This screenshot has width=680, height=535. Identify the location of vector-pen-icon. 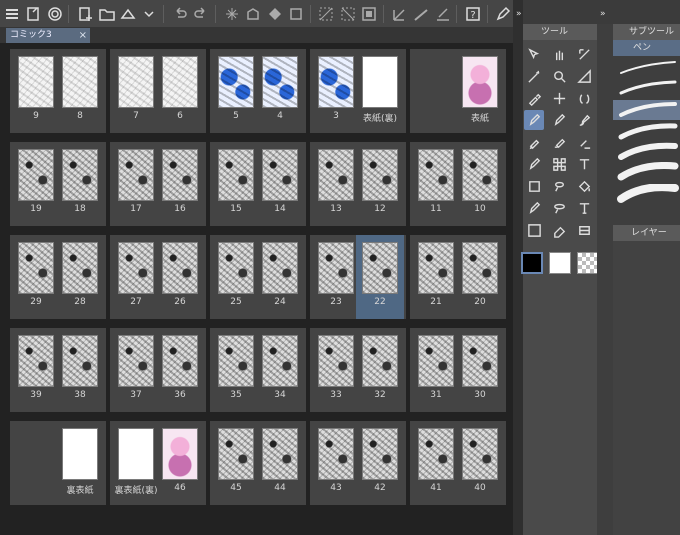
(534, 208).